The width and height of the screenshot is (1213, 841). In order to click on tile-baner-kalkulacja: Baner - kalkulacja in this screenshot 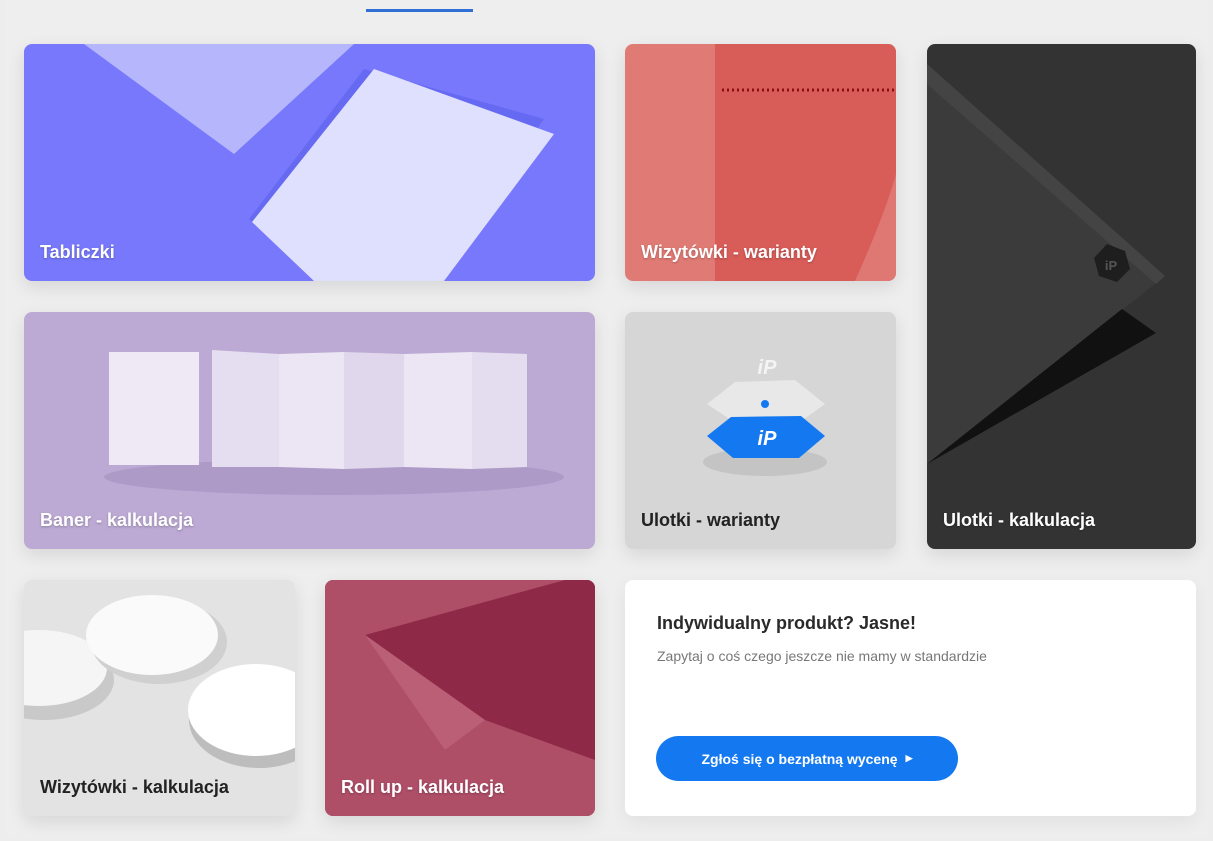, I will do `click(309, 430)`.